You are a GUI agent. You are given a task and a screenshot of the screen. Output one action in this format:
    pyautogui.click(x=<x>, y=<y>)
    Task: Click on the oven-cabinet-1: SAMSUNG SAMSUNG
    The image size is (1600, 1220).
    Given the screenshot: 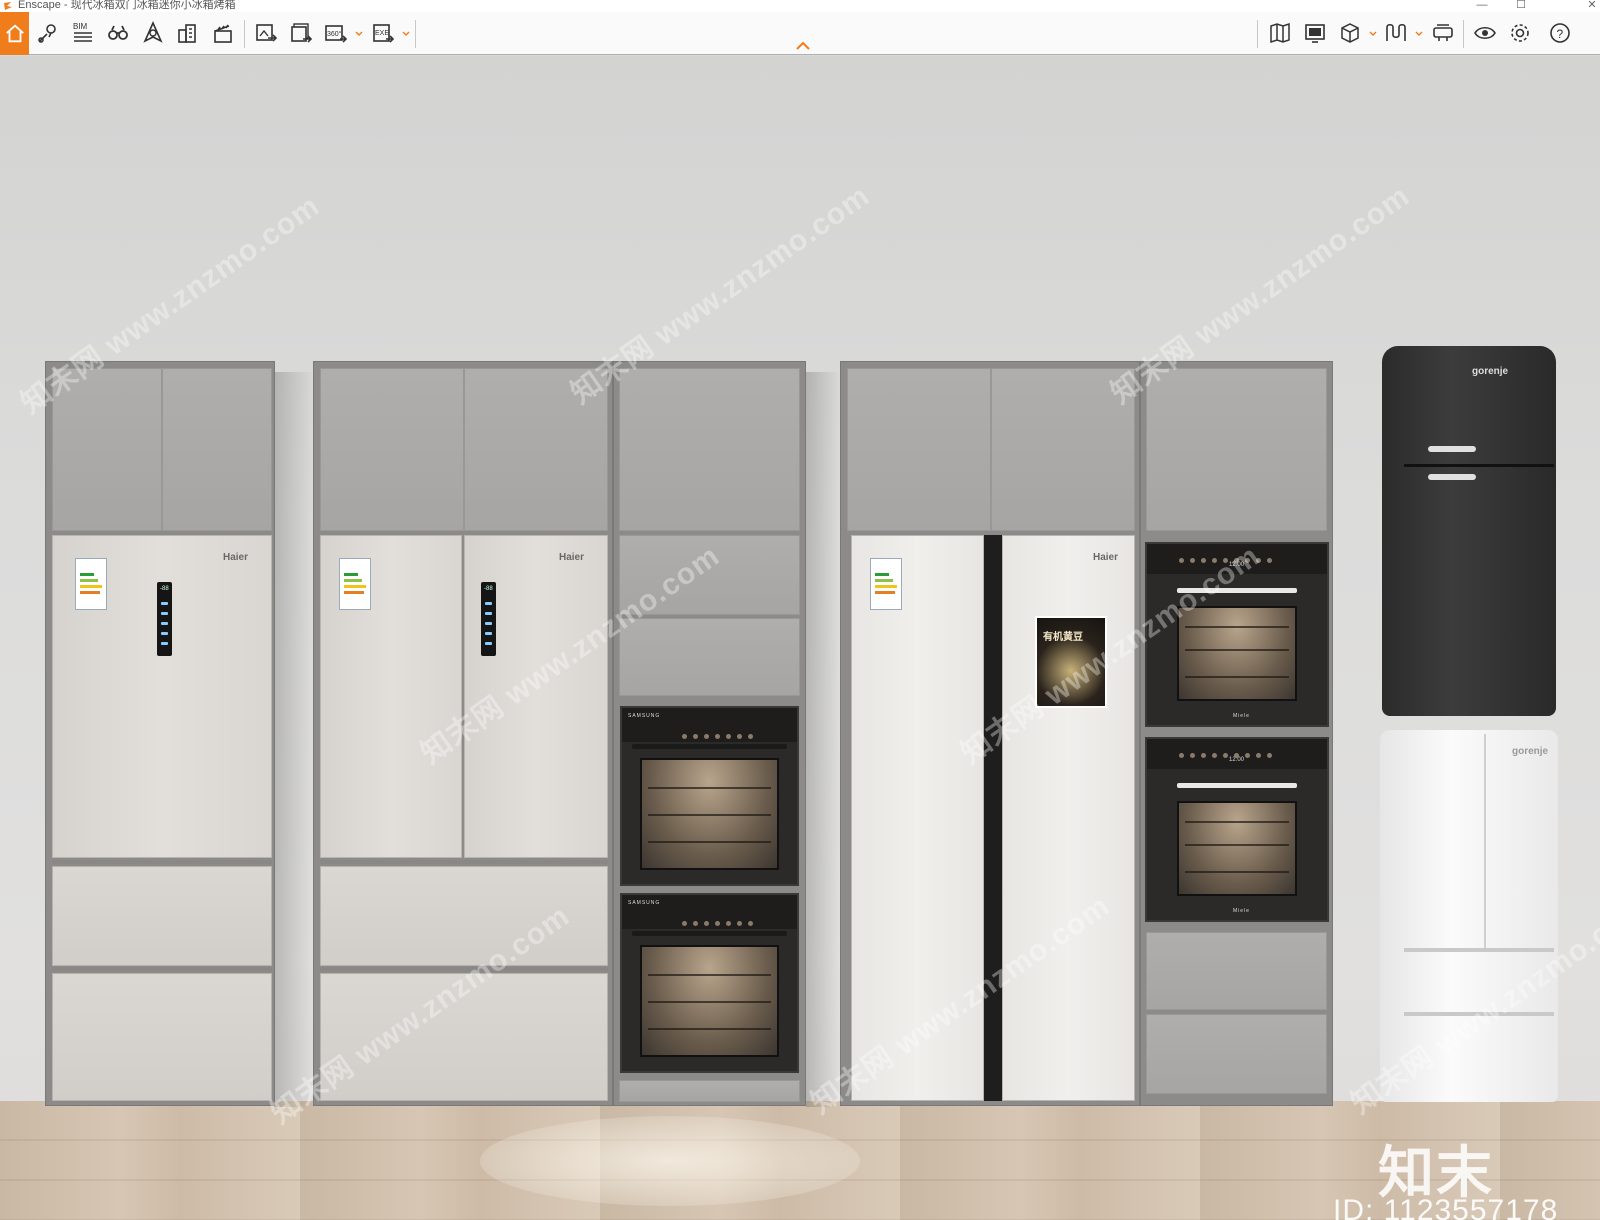 What is the action you would take?
    pyautogui.click(x=709, y=733)
    